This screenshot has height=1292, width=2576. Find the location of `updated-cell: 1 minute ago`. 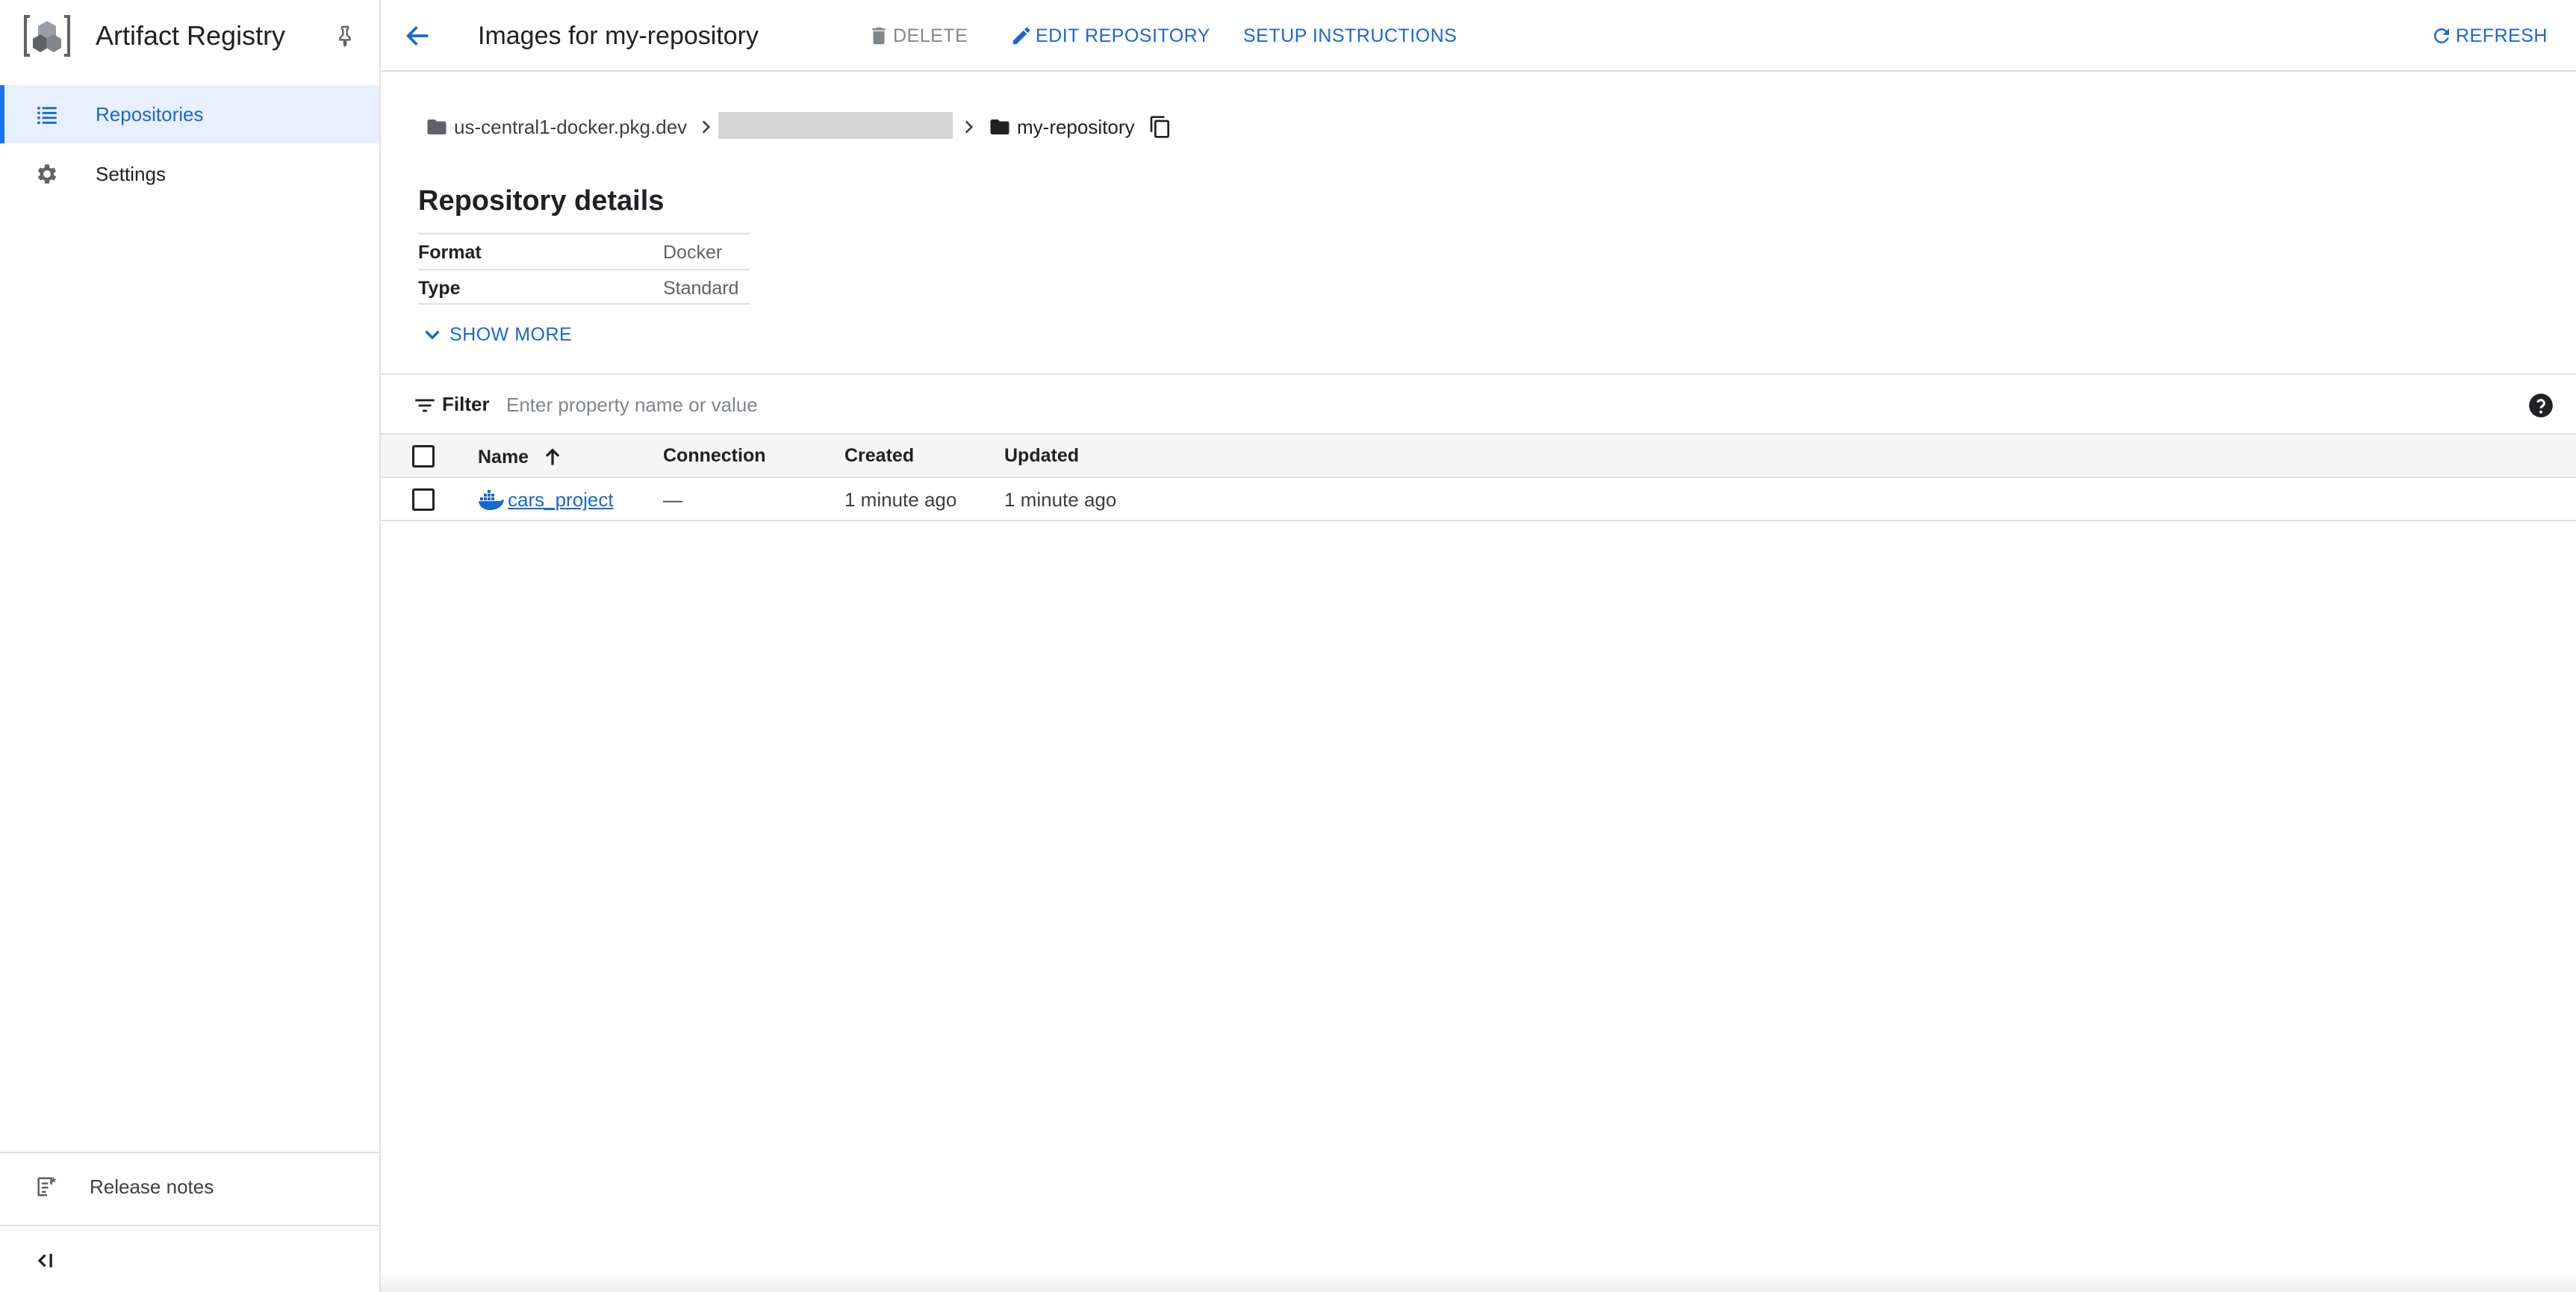

updated-cell: 1 minute ago is located at coordinates (1060, 499).